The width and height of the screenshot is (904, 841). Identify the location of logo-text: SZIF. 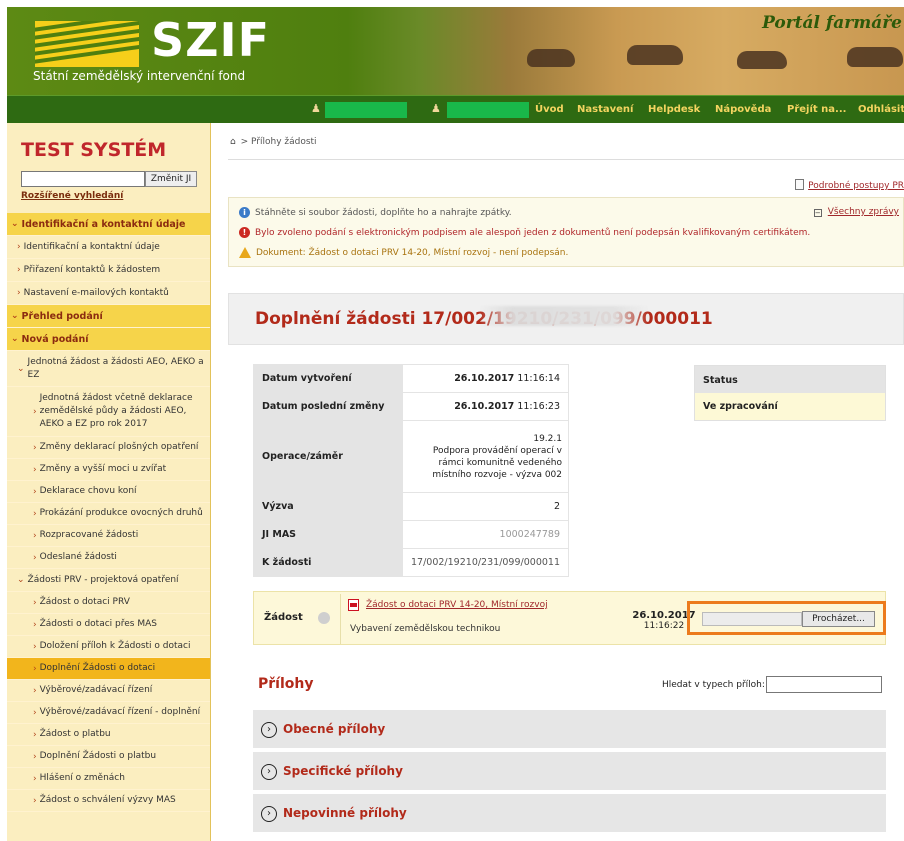
(210, 40).